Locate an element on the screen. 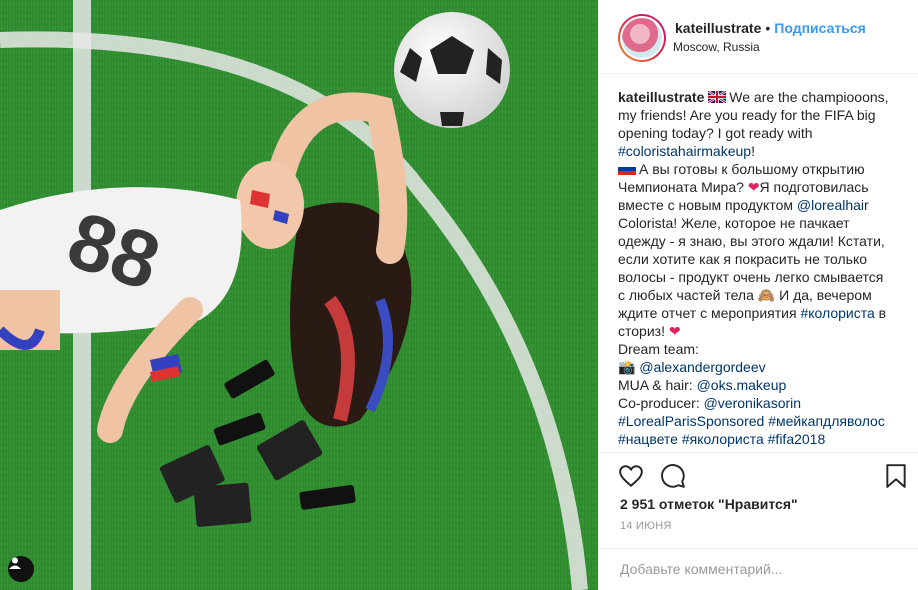  hashtag-link: #нацвете is located at coordinates (648, 439).